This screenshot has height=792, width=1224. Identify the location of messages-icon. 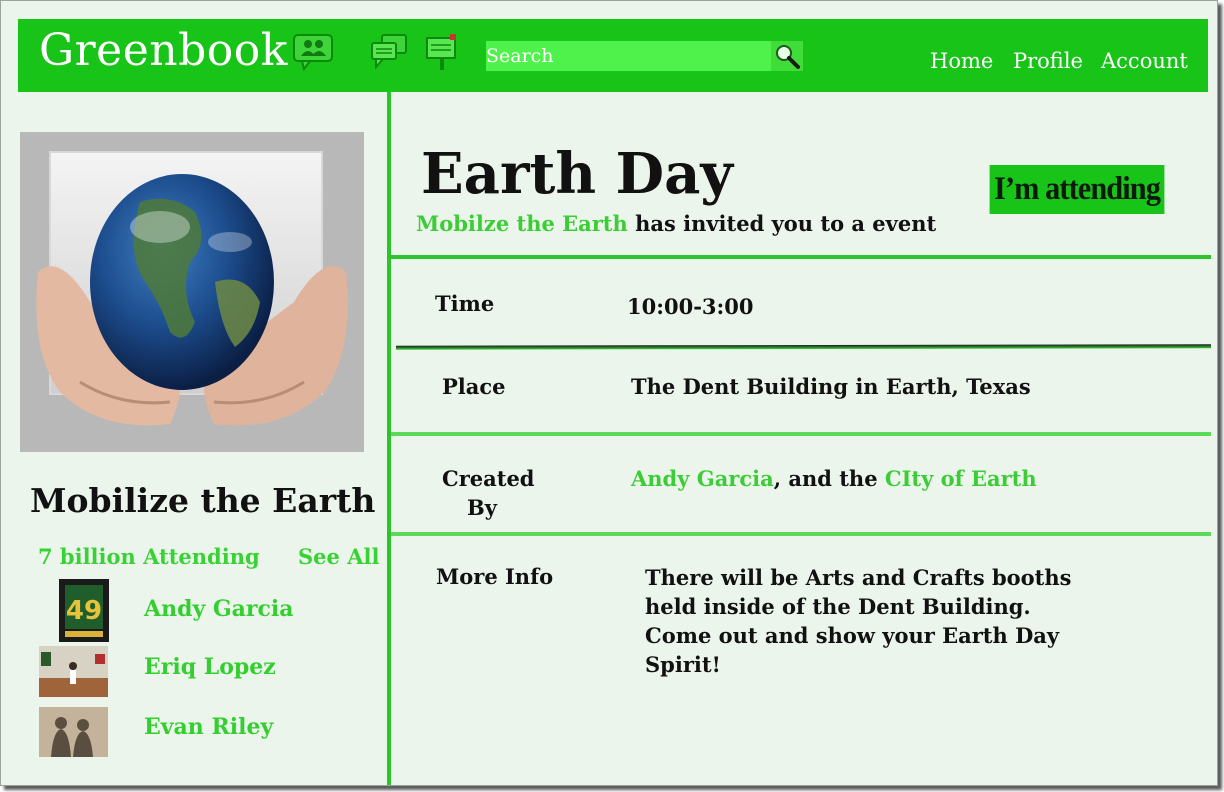
(389, 51).